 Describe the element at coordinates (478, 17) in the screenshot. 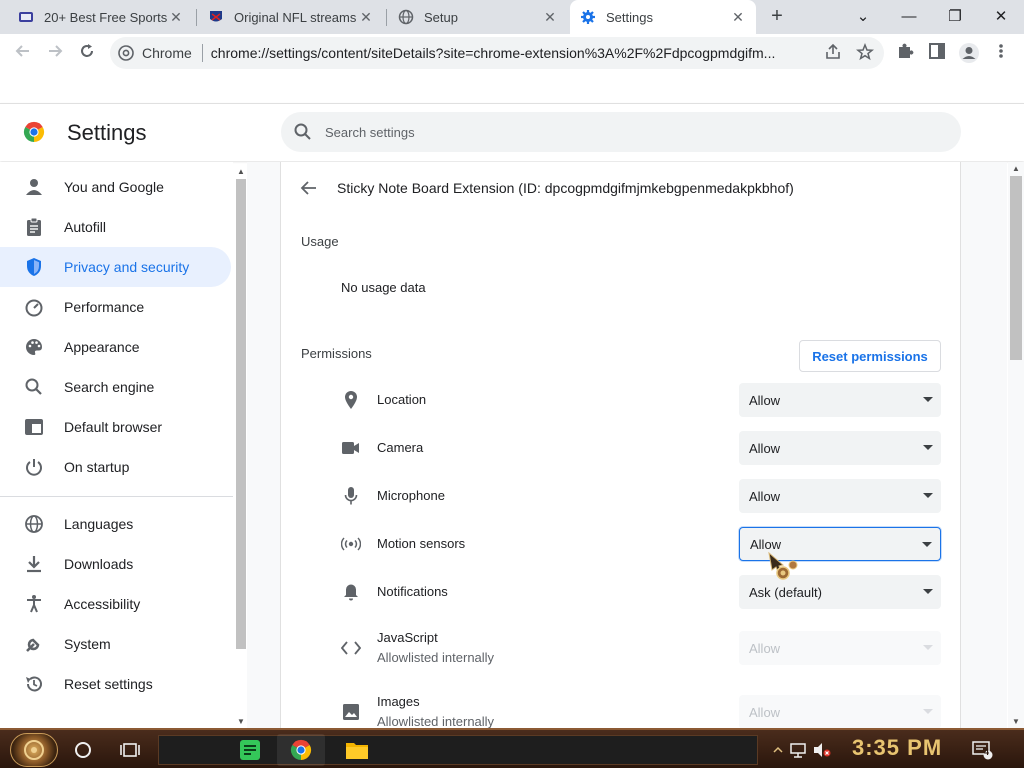

I see `tab-setup: Setup ✕` at that location.